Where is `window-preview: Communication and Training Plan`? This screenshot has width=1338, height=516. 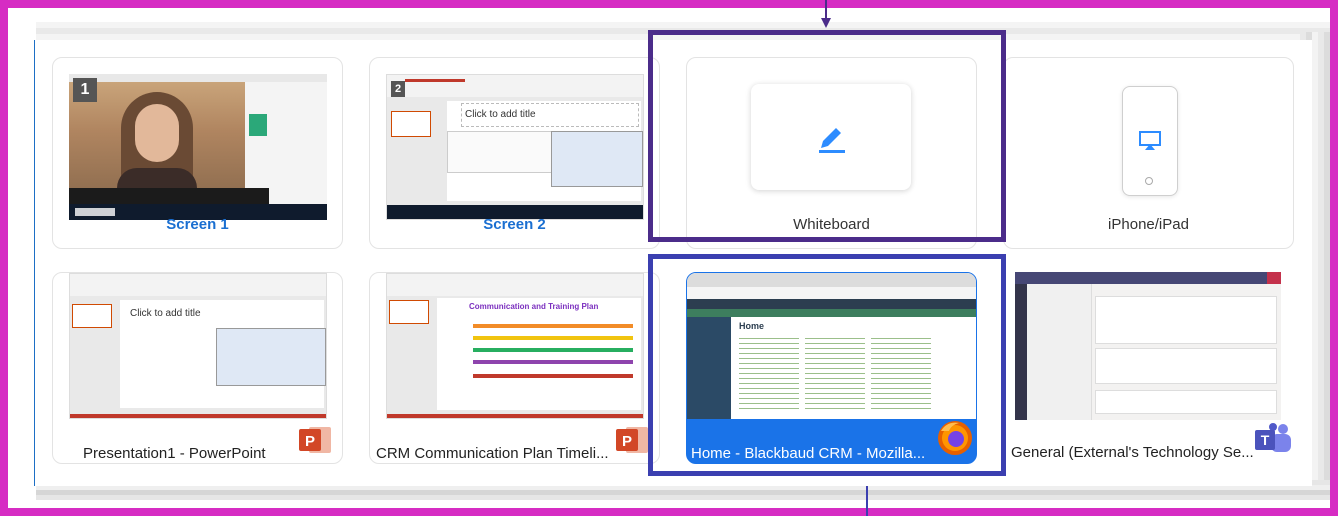
window-preview: Communication and Training Plan is located at coordinates (515, 346).